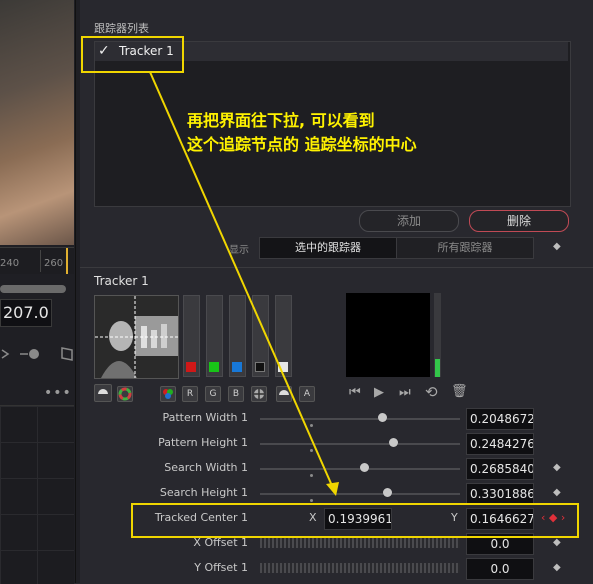 The image size is (593, 584). I want to click on annotation-line1: 再把界面往下拉, 可以看到, so click(281, 120).